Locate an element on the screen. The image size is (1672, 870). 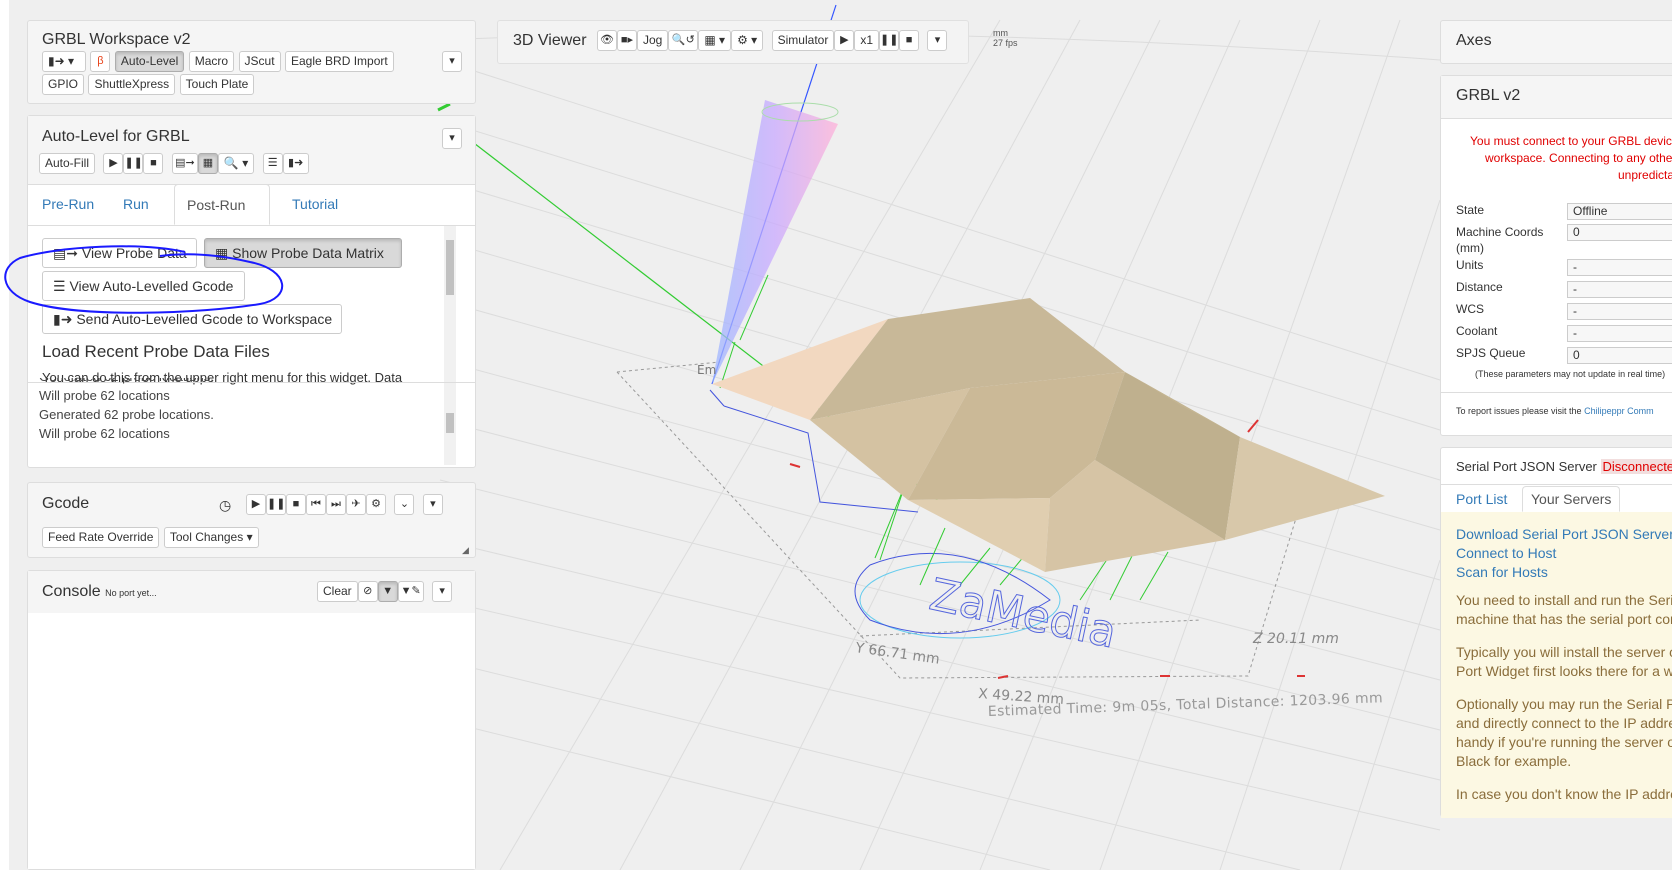
origin-label: Em is located at coordinates (706, 370).